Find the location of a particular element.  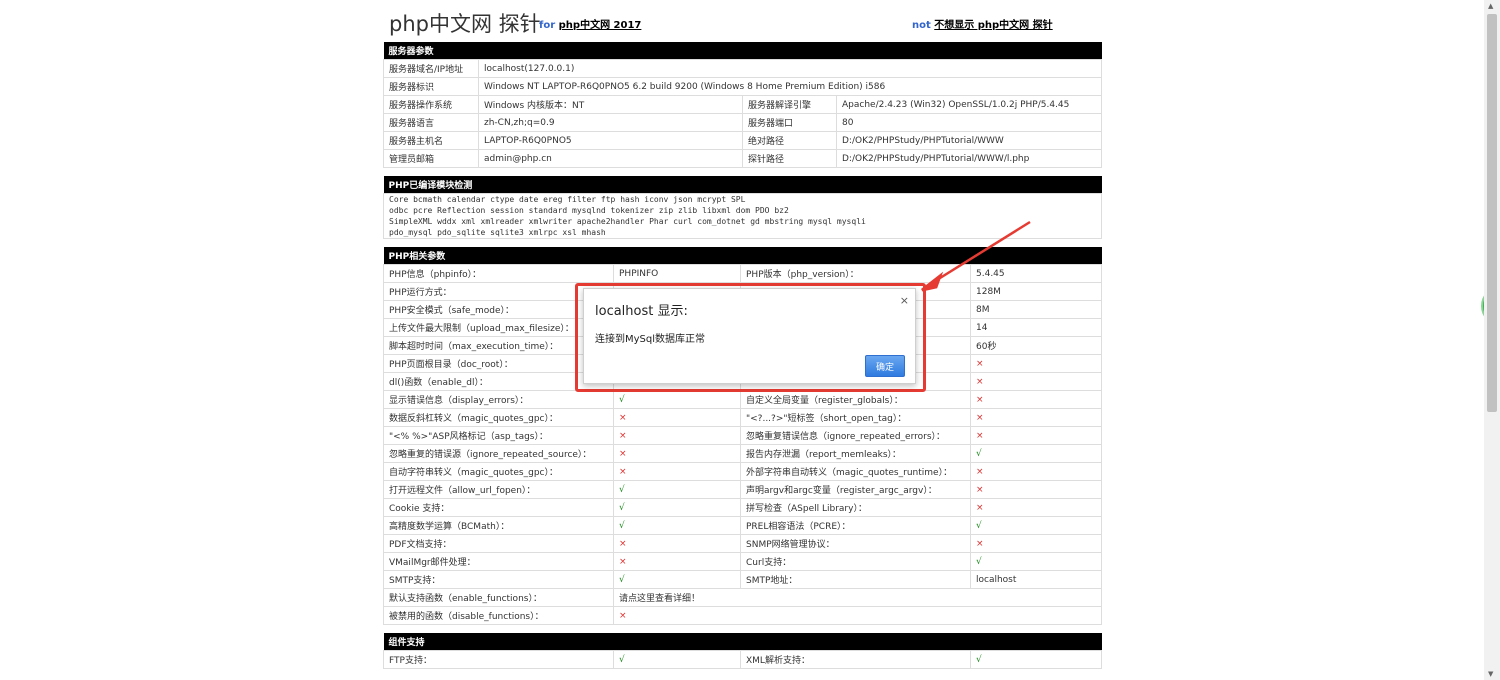

row-label: 被禁用的函数（disable_functions）： is located at coordinates (498, 615).